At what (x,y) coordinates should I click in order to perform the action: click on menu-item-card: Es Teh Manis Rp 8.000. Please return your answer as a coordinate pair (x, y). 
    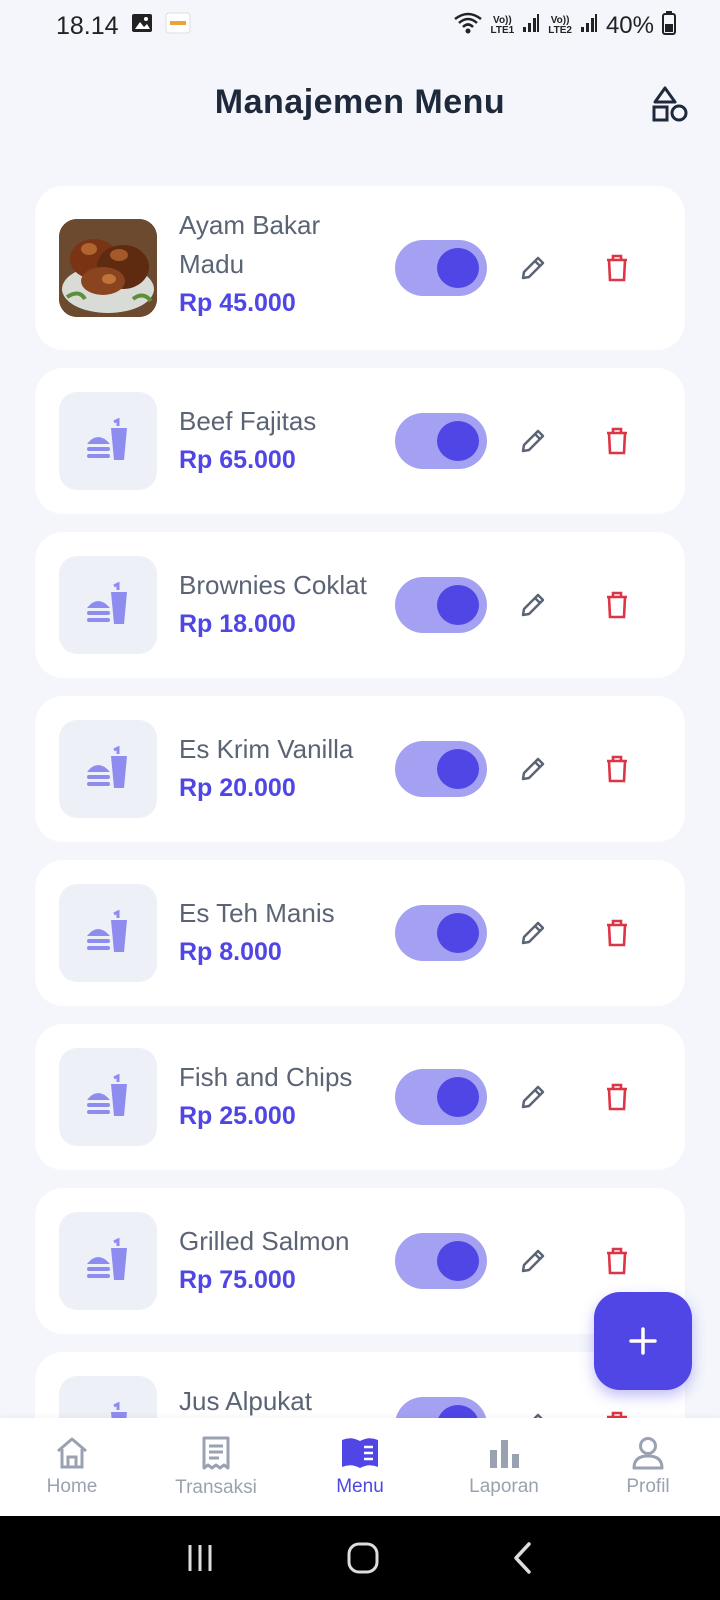
    Looking at the image, I should click on (360, 933).